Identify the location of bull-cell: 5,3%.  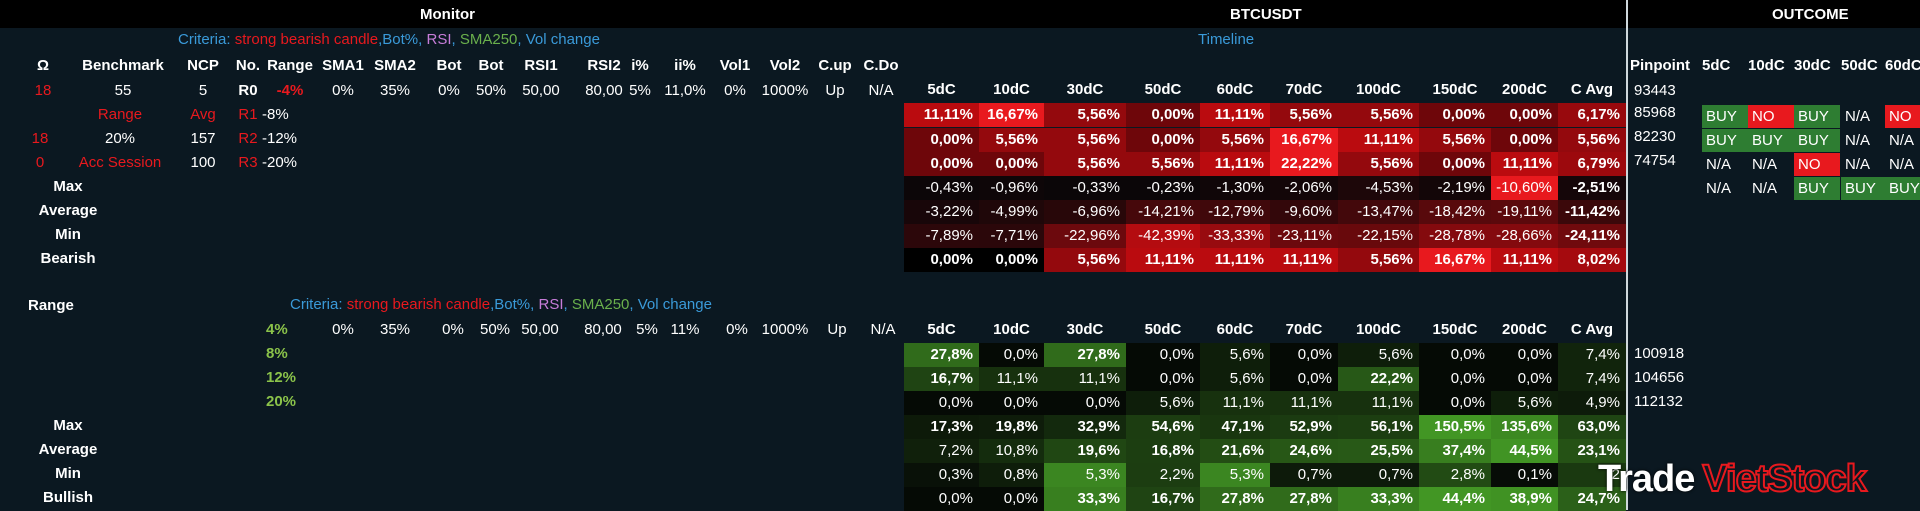
(1235, 475).